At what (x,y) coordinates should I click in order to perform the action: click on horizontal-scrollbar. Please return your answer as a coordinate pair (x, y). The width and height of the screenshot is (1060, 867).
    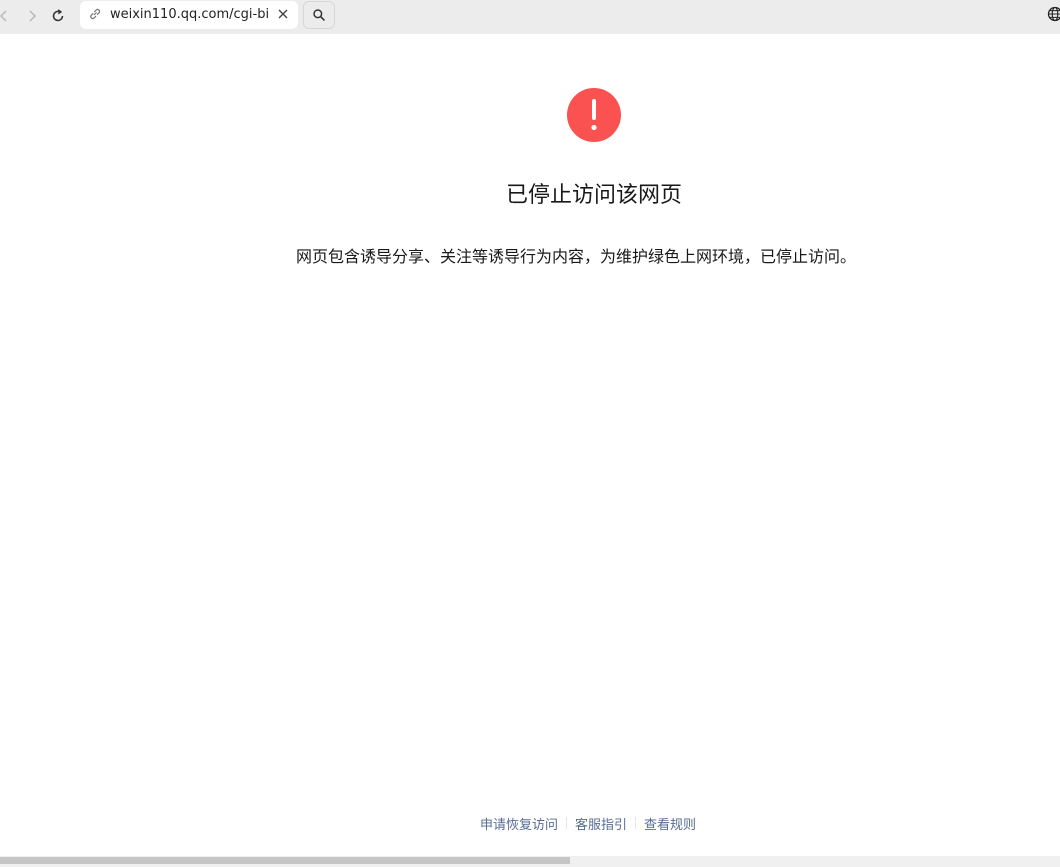
    Looking at the image, I should click on (530, 861).